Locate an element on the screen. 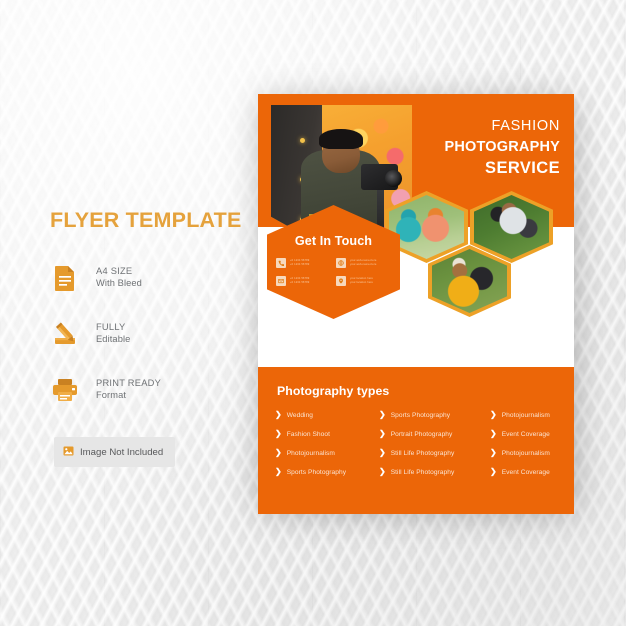  hex-photo-man-image is located at coordinates (511, 227).